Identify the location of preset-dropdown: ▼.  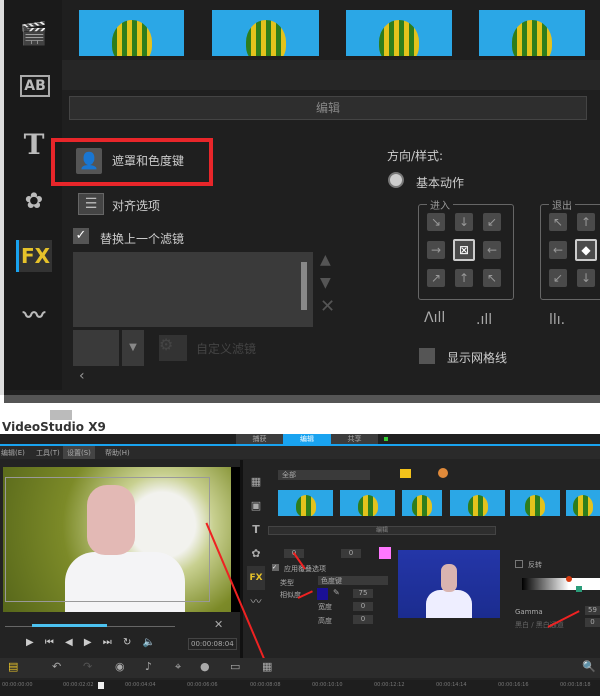
(133, 348).